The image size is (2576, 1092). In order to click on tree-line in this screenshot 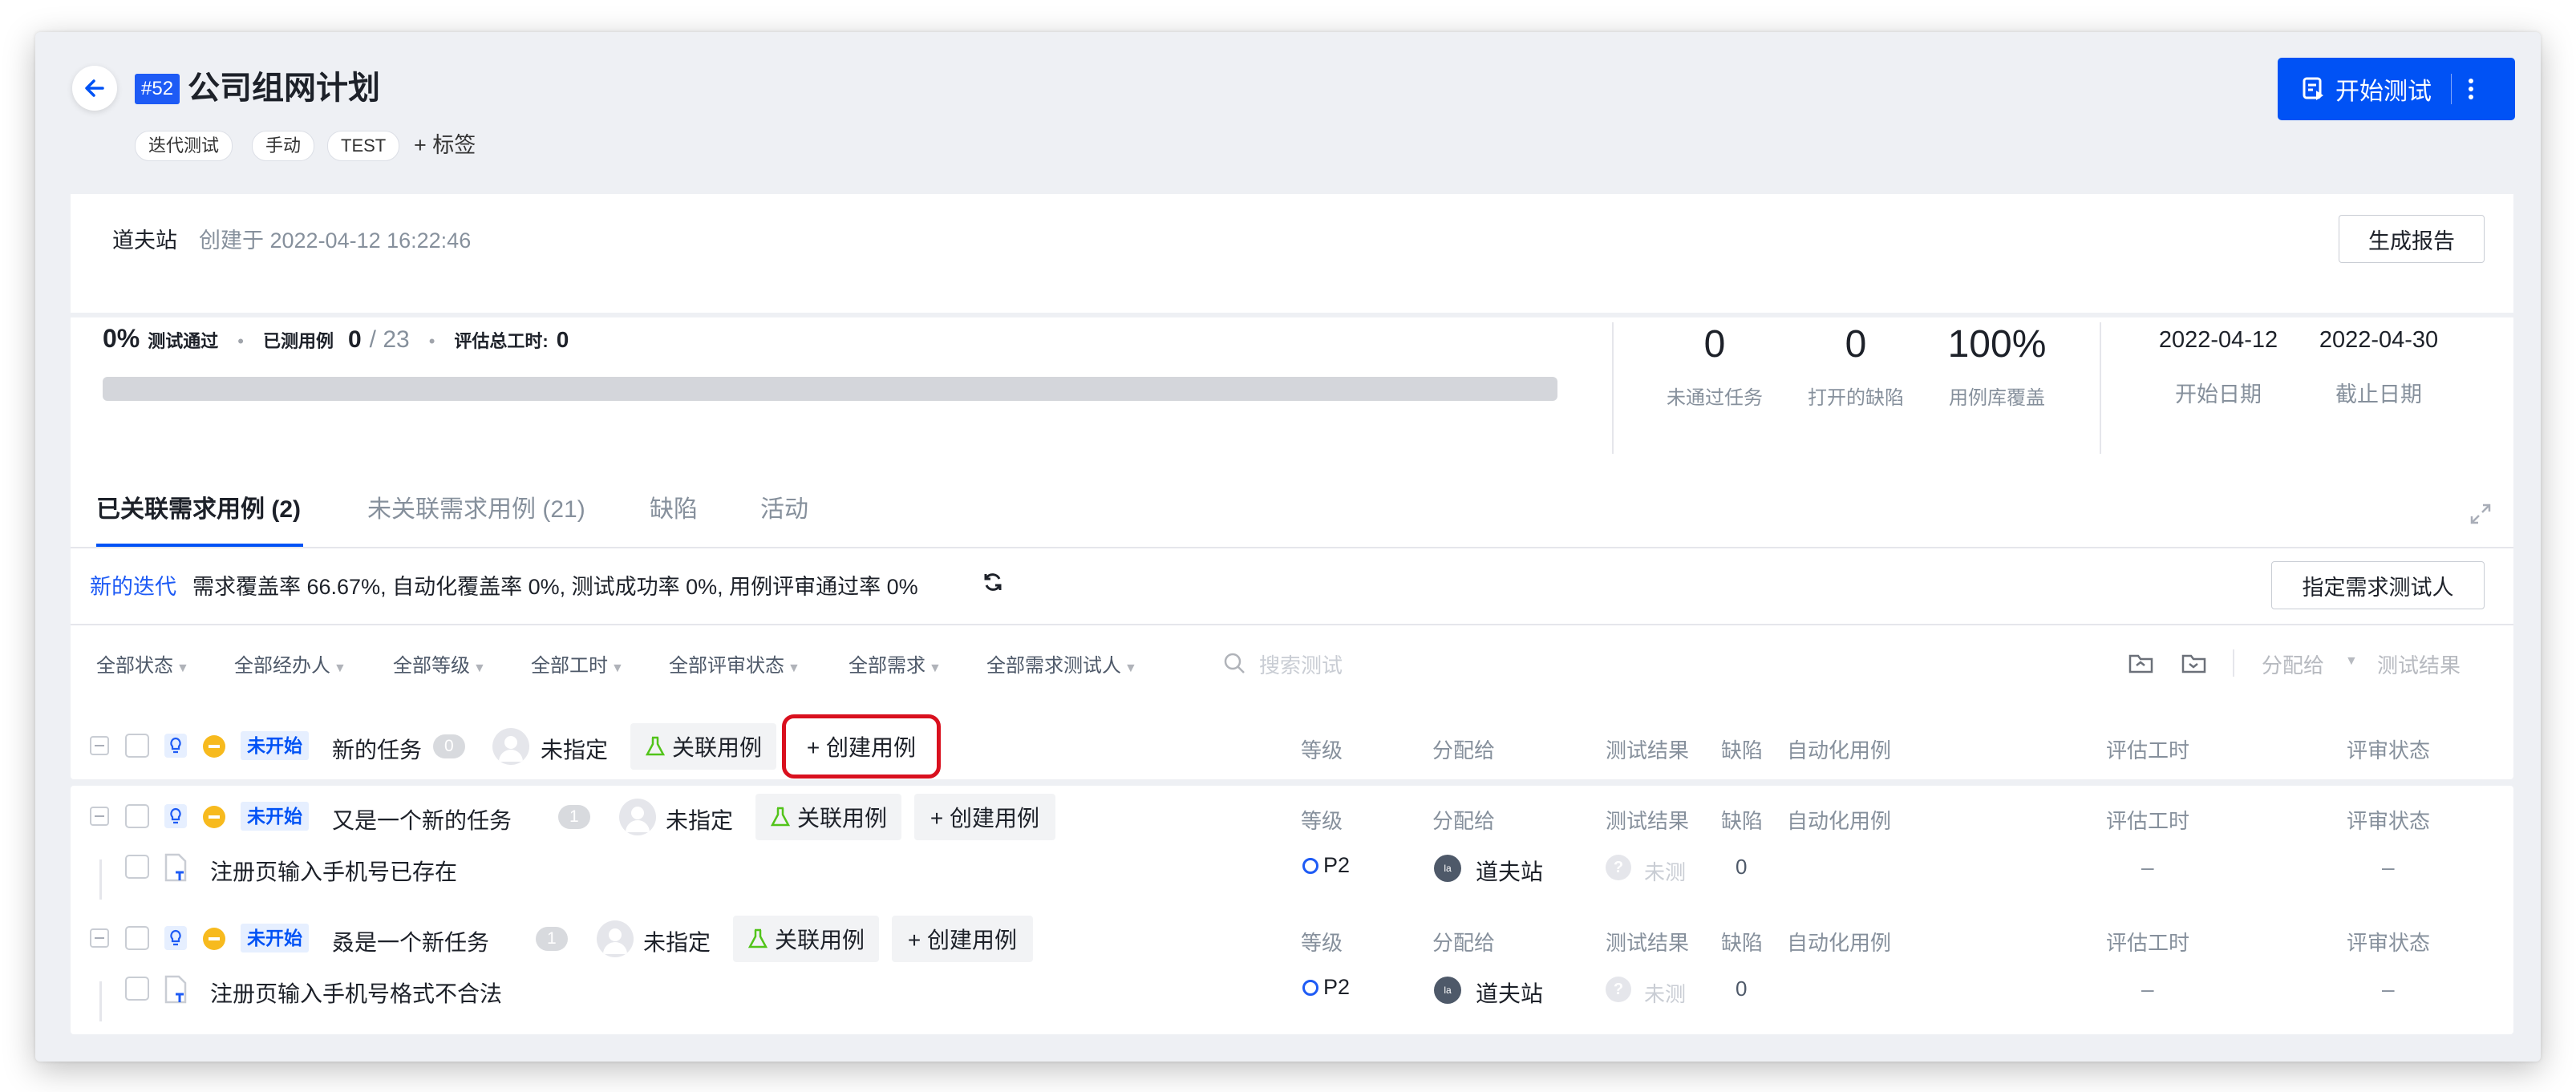, I will do `click(101, 1001)`.